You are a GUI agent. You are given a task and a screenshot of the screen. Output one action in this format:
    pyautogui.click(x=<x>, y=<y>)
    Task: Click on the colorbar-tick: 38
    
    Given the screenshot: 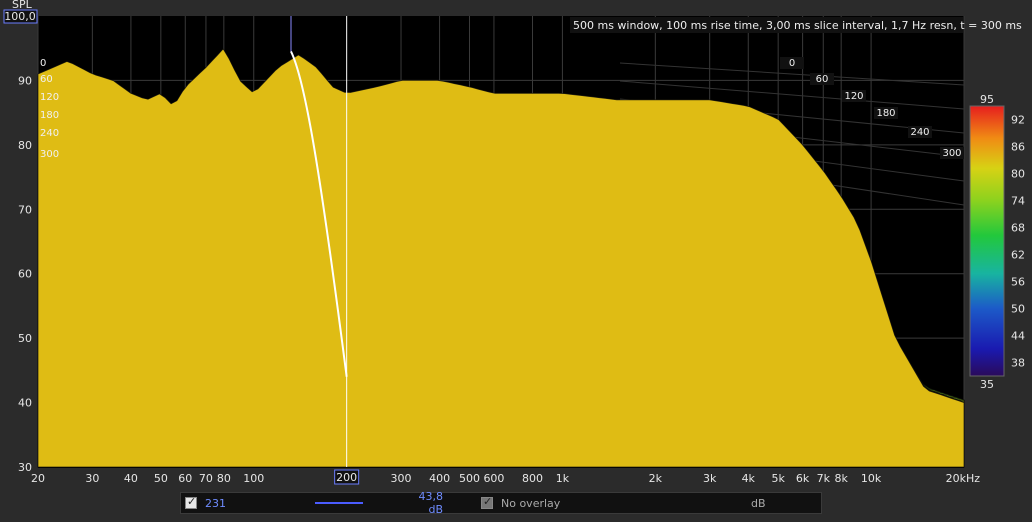 What is the action you would take?
    pyautogui.click(x=1018, y=363)
    